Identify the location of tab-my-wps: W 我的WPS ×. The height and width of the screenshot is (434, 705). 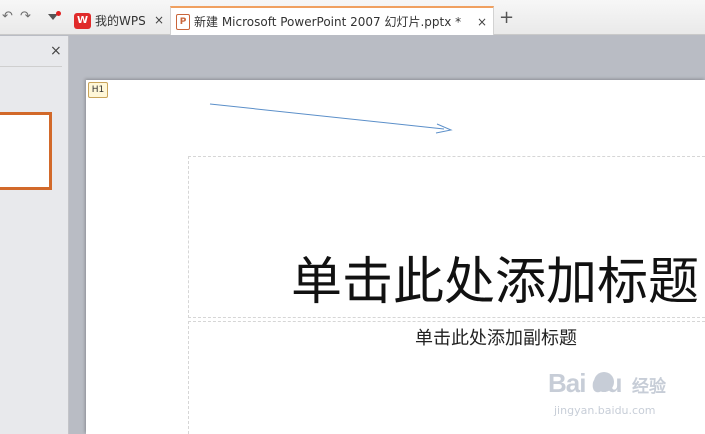
(119, 20).